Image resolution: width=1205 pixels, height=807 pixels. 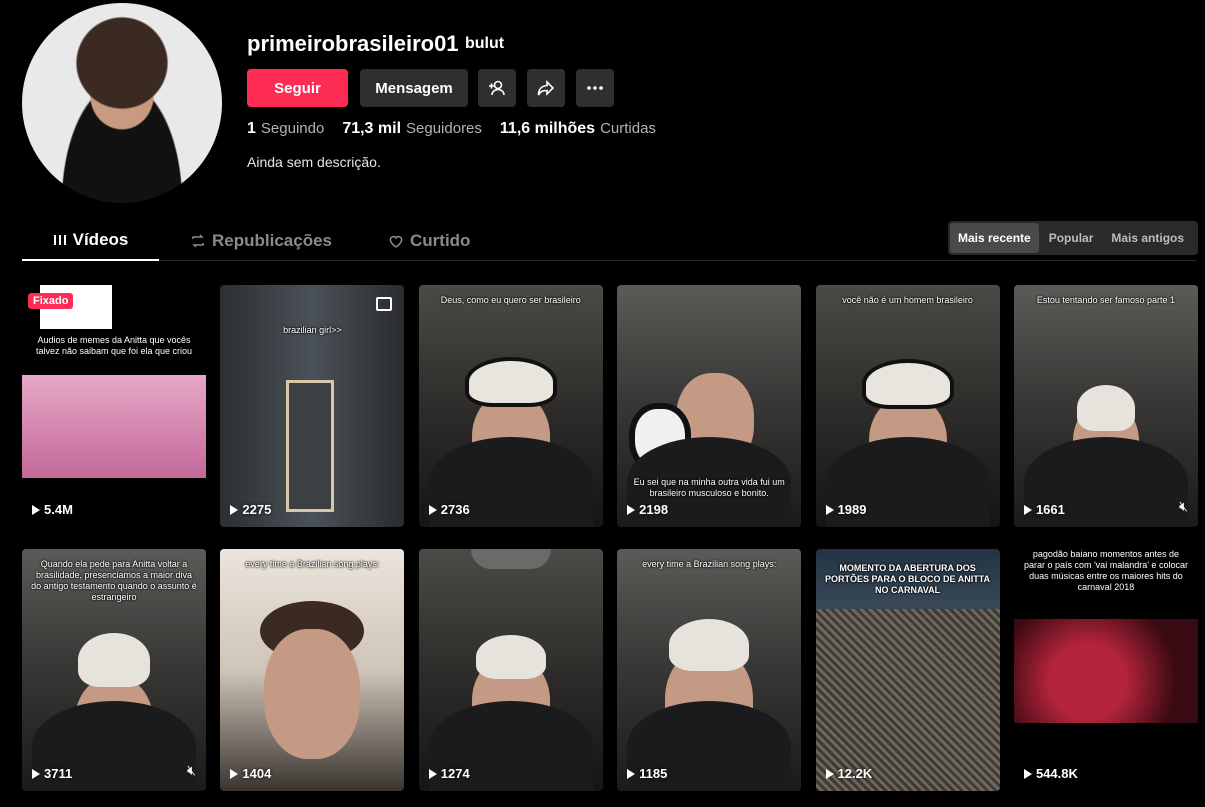 I want to click on view-count-value: 2736, so click(x=455, y=509).